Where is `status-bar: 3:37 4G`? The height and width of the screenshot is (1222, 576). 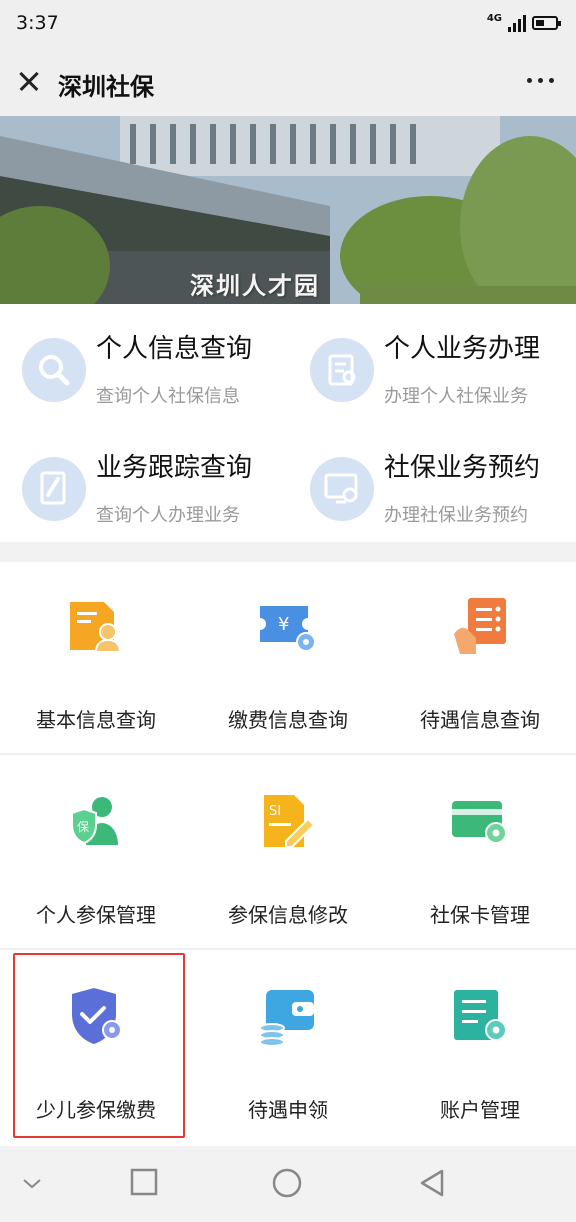 status-bar: 3:37 4G is located at coordinates (288, 24).